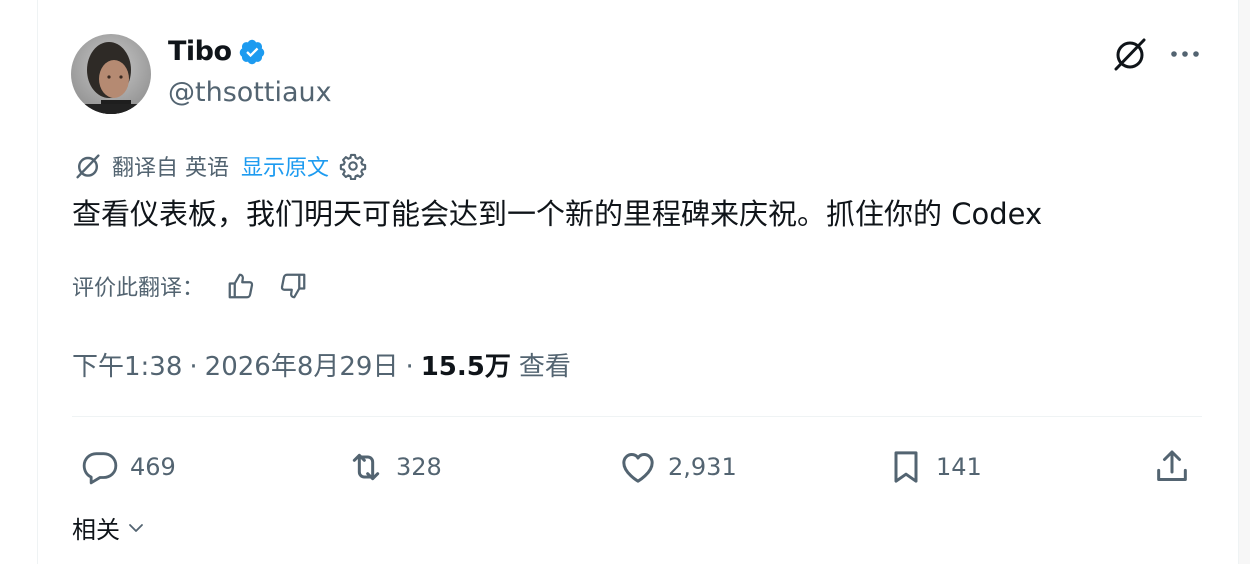 The image size is (1250, 564). Describe the element at coordinates (100, 468) in the screenshot. I see `reply-icon` at that location.